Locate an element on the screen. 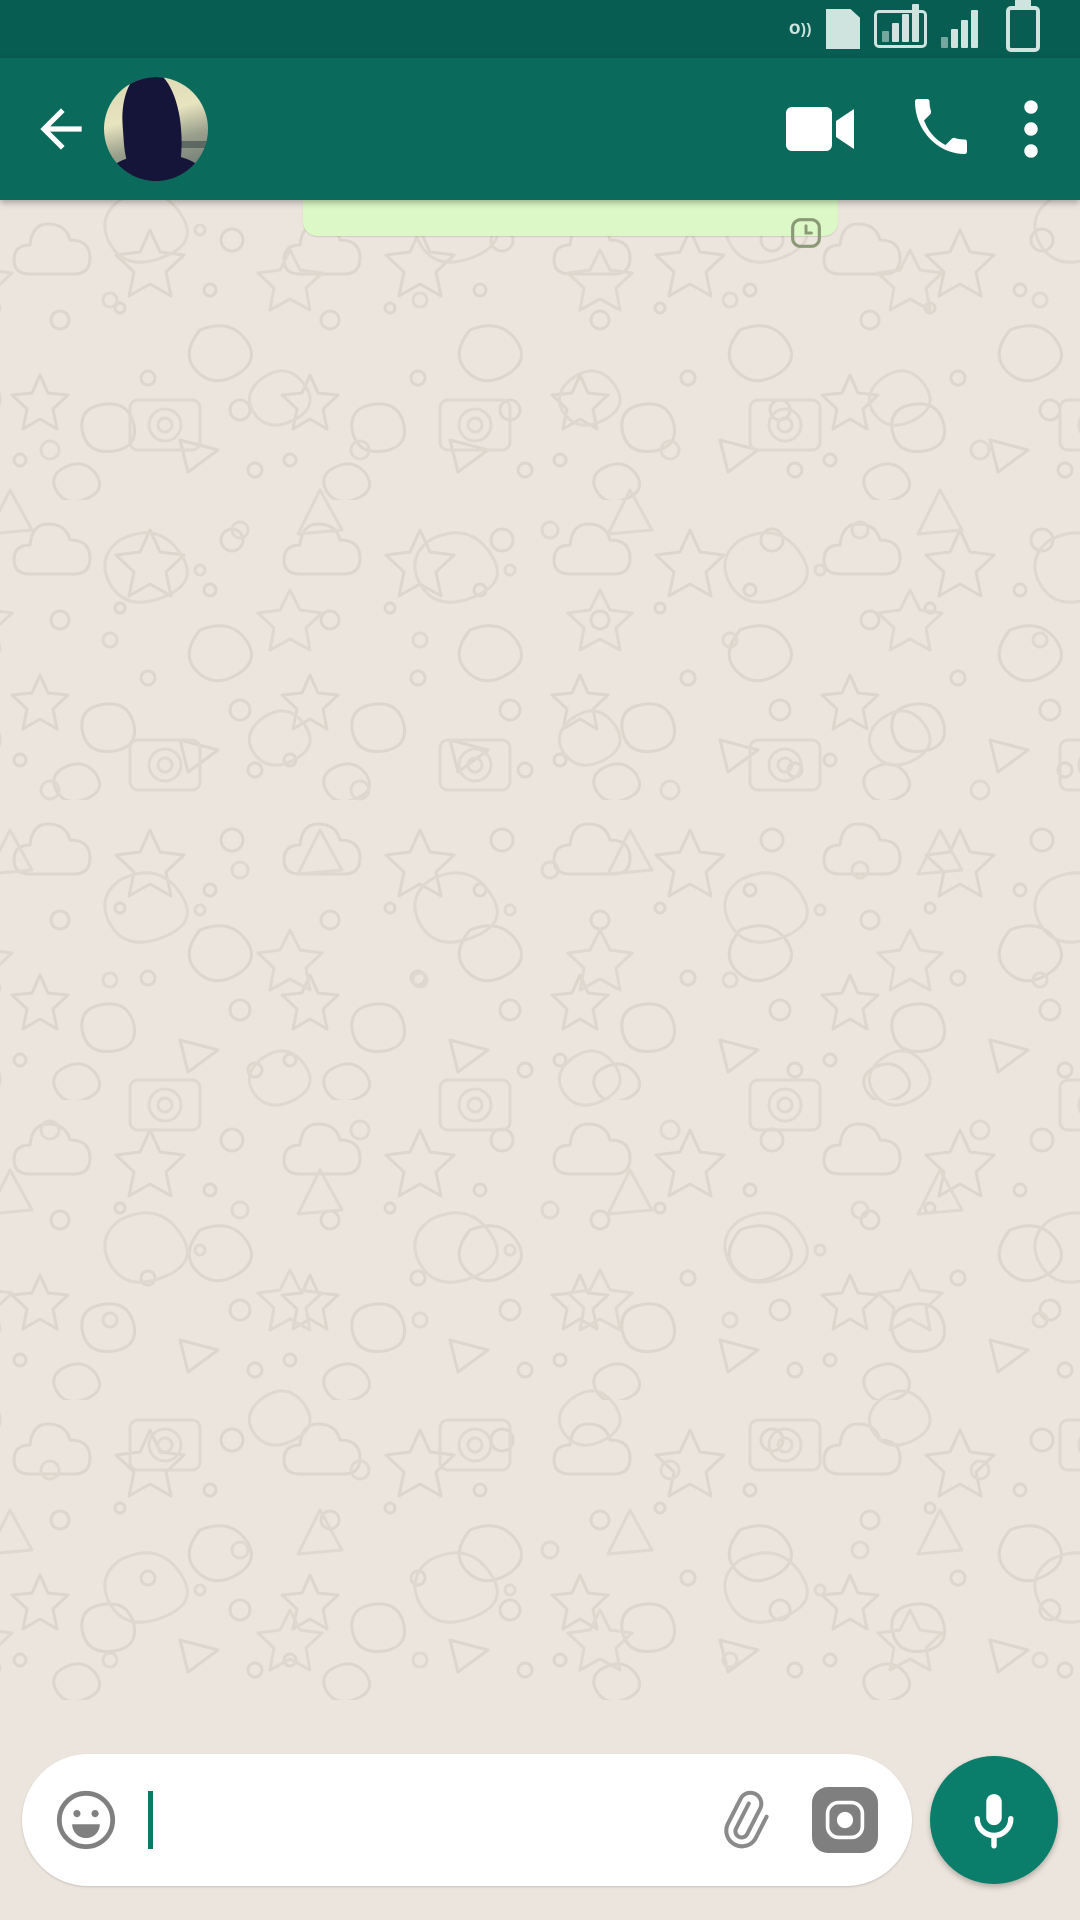 Image resolution: width=1080 pixels, height=1920 pixels. camera-button is located at coordinates (845, 1820).